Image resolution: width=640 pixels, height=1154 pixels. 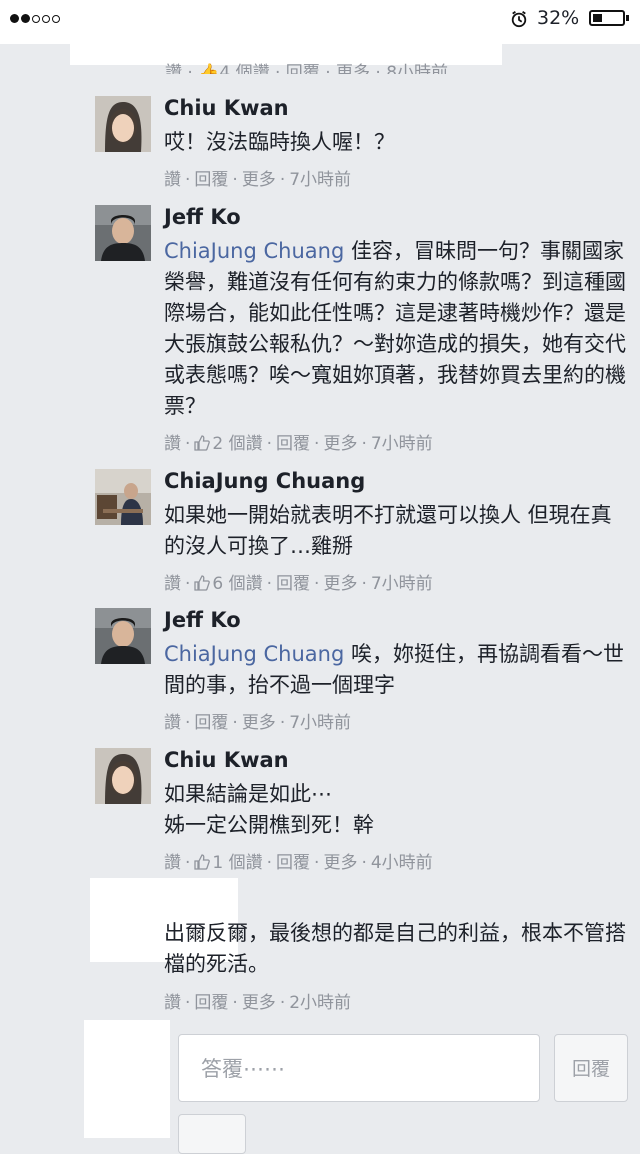 What do you see at coordinates (558, 18) in the screenshot?
I see `battery-percentage: 32%` at bounding box center [558, 18].